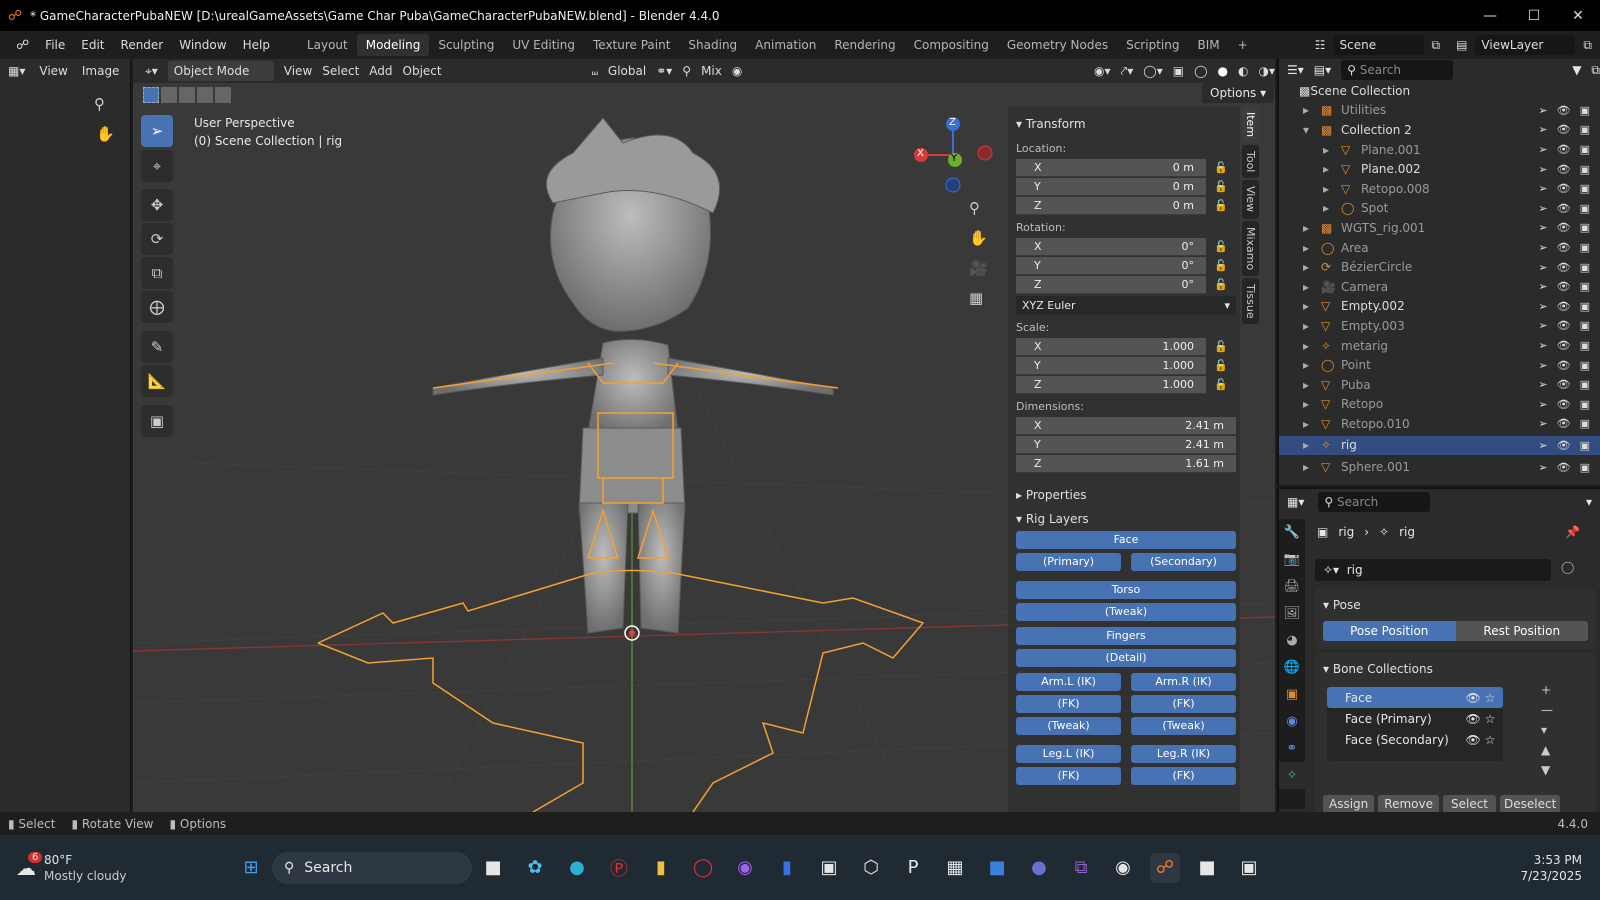  What do you see at coordinates (864, 45) in the screenshot?
I see `workspace-tab-rendering: Rendering` at bounding box center [864, 45].